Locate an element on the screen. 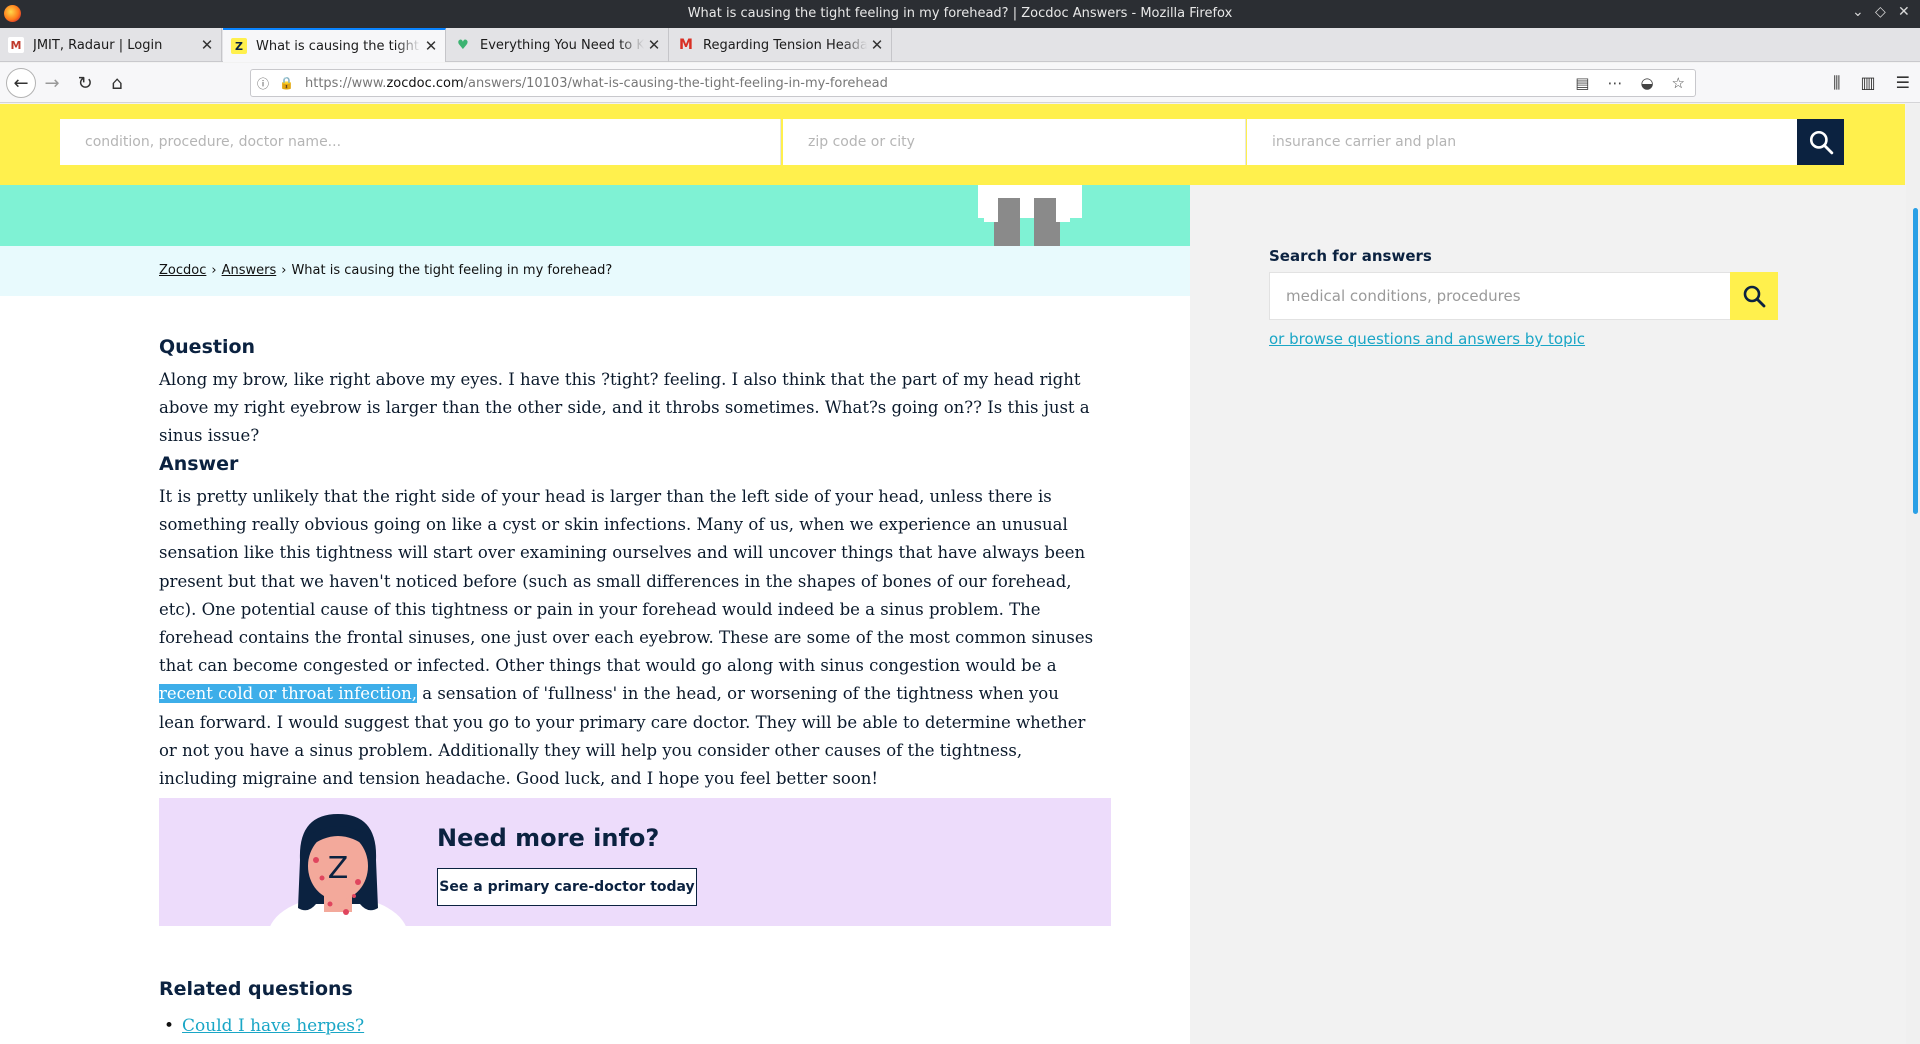  tab-gmail-tension-headache: M Regarding Tension Headache ✕ is located at coordinates (781, 45).